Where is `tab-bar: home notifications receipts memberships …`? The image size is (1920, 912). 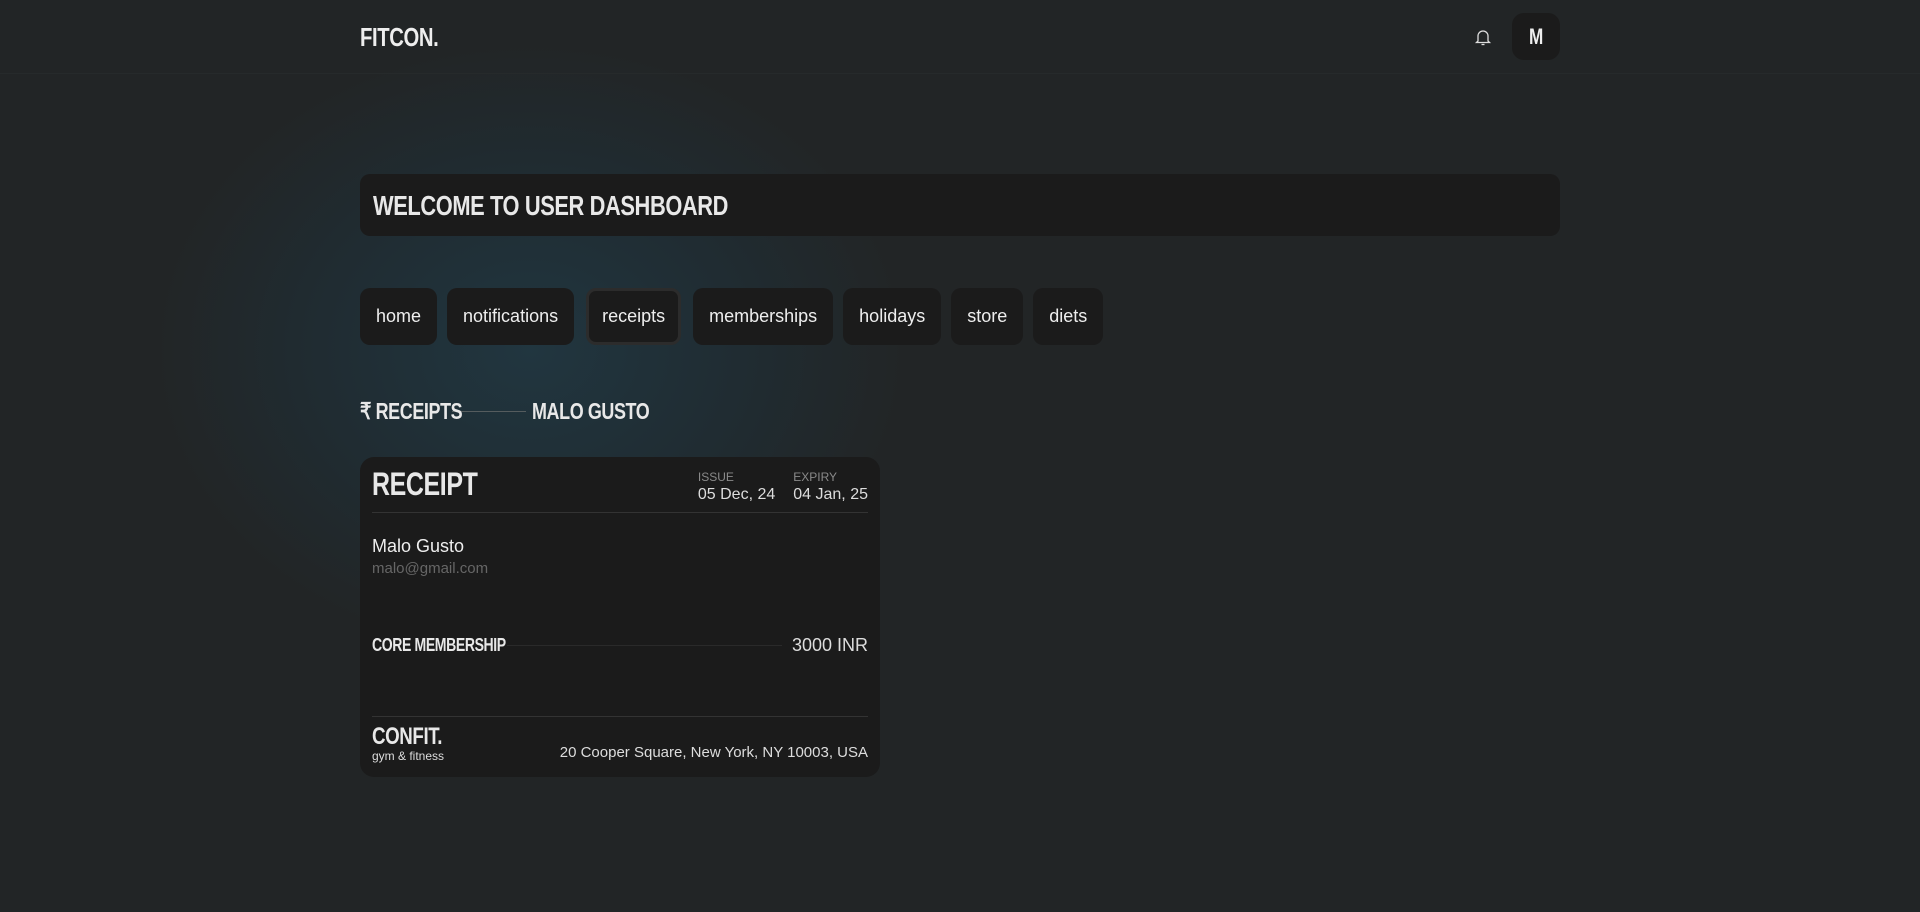
tab-bar: home notifications receipts memberships … is located at coordinates (732, 316).